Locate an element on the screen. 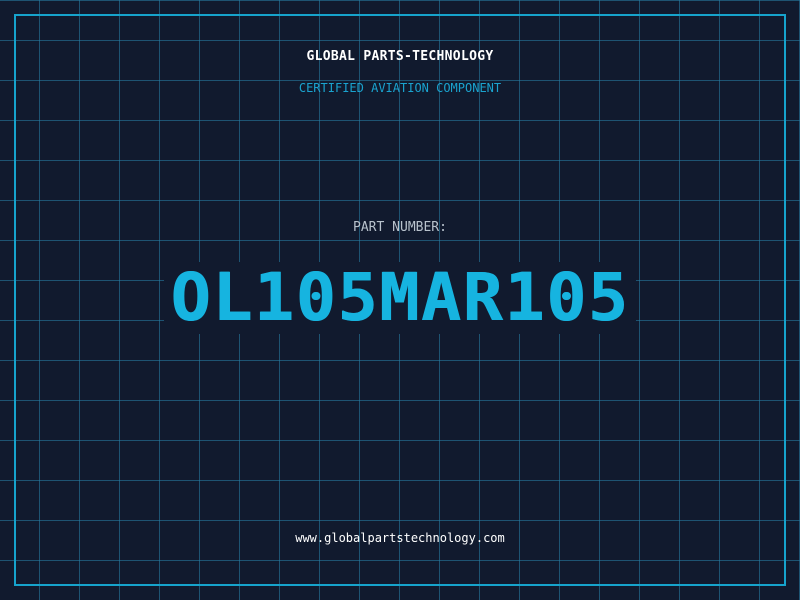  certification-subtitle: CERTIFIED AVIATION COMPONENT is located at coordinates (400, 88).